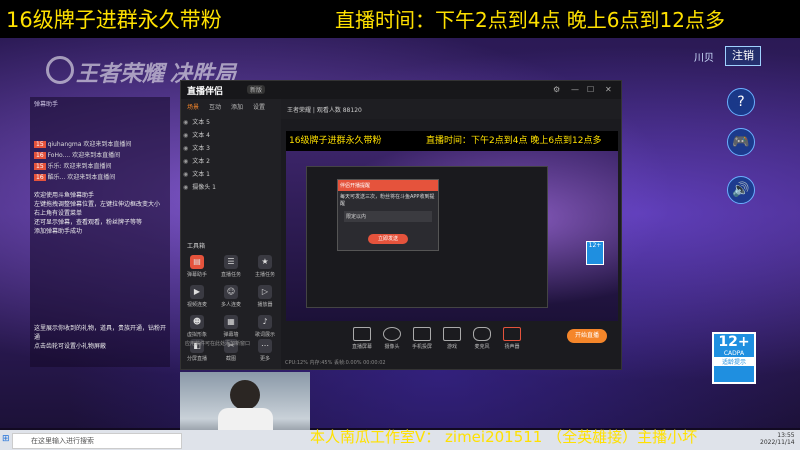 Image resolution: width=800 pixels, height=450 pixels. I want to click on video-call-icon: ▶, so click(197, 292).